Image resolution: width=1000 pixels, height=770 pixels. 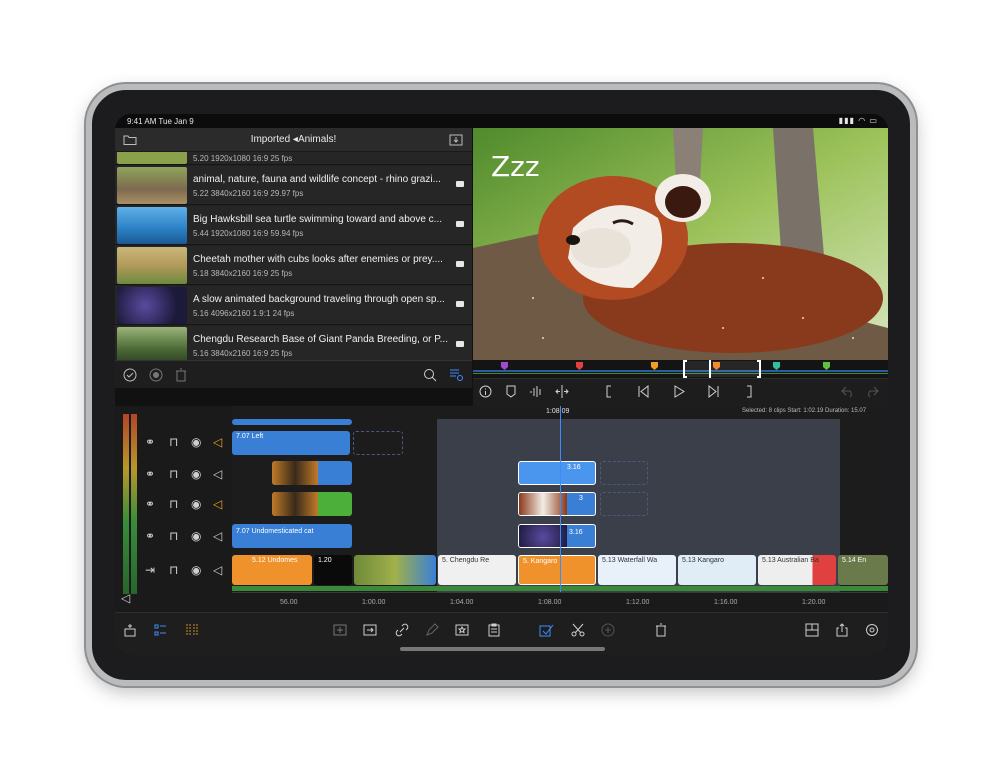 I want to click on list-options-icon, so click(x=456, y=375).